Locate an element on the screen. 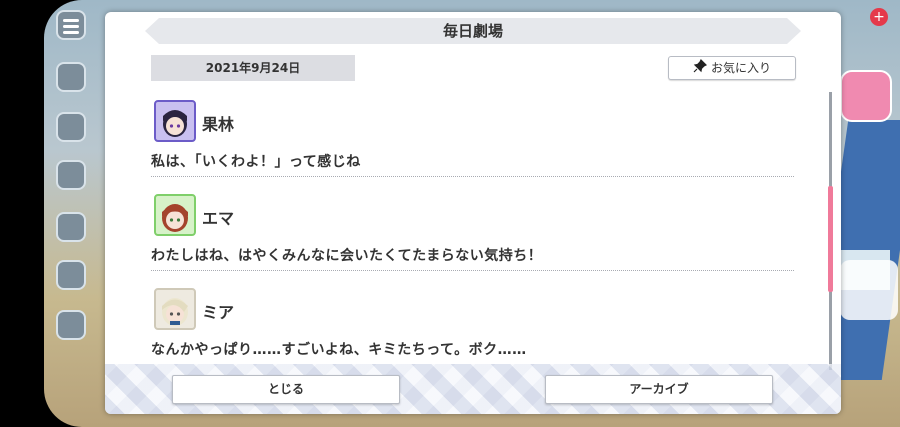 This screenshot has width=900, height=427. avatar-mia is located at coordinates (175, 309).